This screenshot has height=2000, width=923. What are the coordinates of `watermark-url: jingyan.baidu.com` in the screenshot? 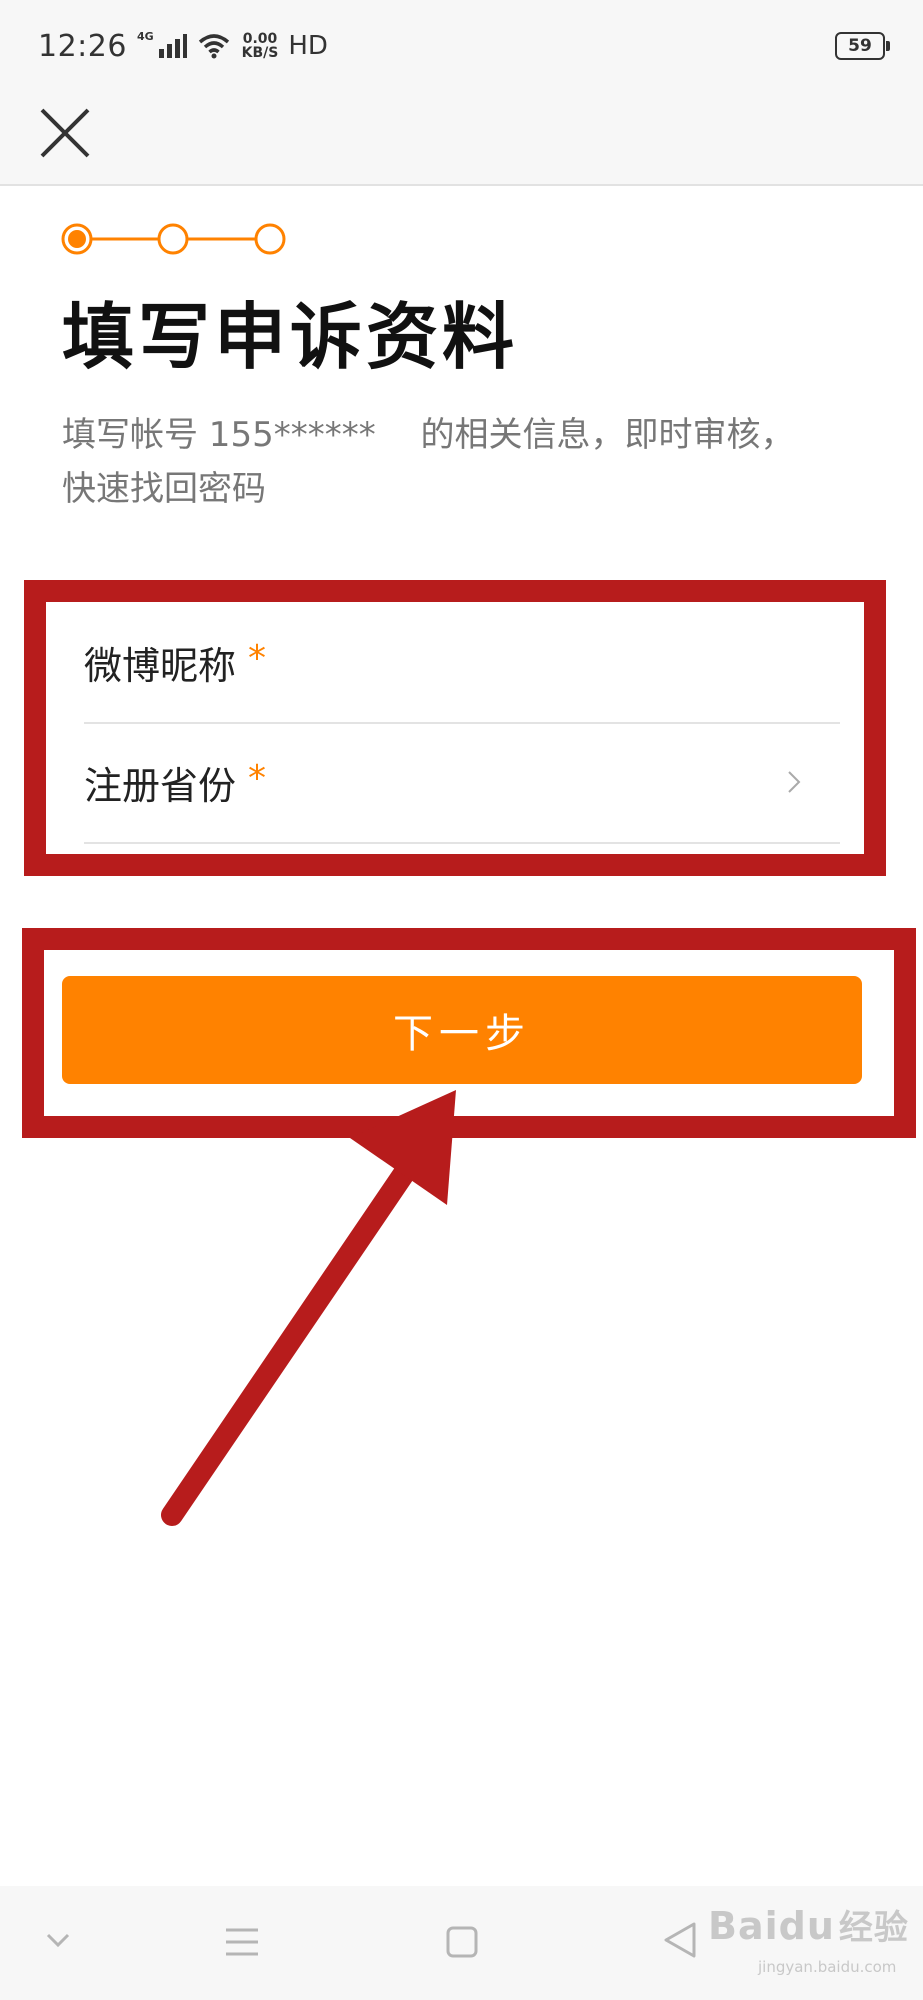 It's located at (827, 1967).